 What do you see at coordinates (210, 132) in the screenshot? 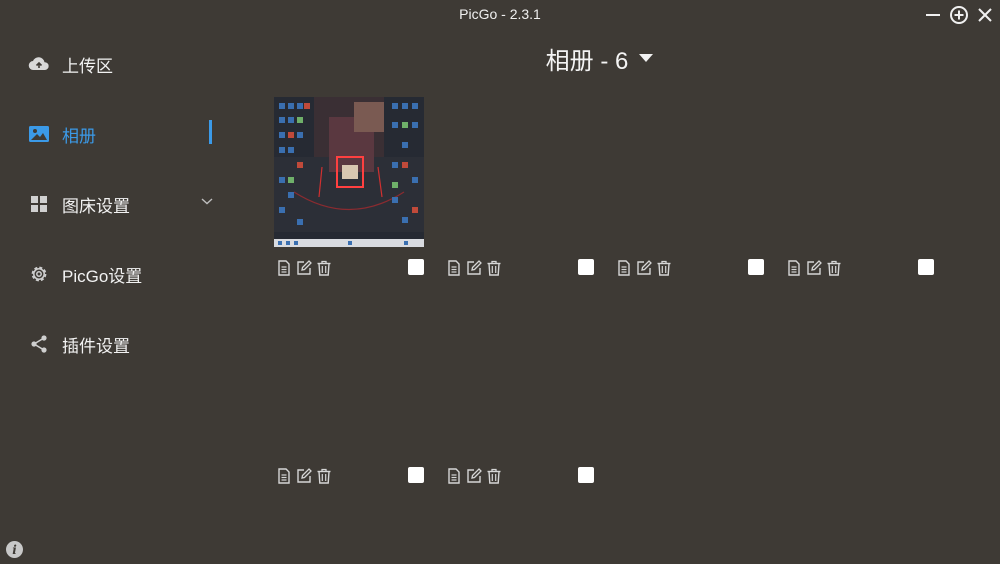
I see `active-indicator` at bounding box center [210, 132].